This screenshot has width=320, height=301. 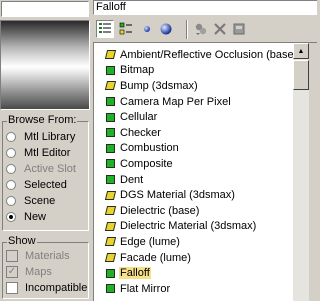 I want to click on list-item: Bitmap, so click(x=194, y=71).